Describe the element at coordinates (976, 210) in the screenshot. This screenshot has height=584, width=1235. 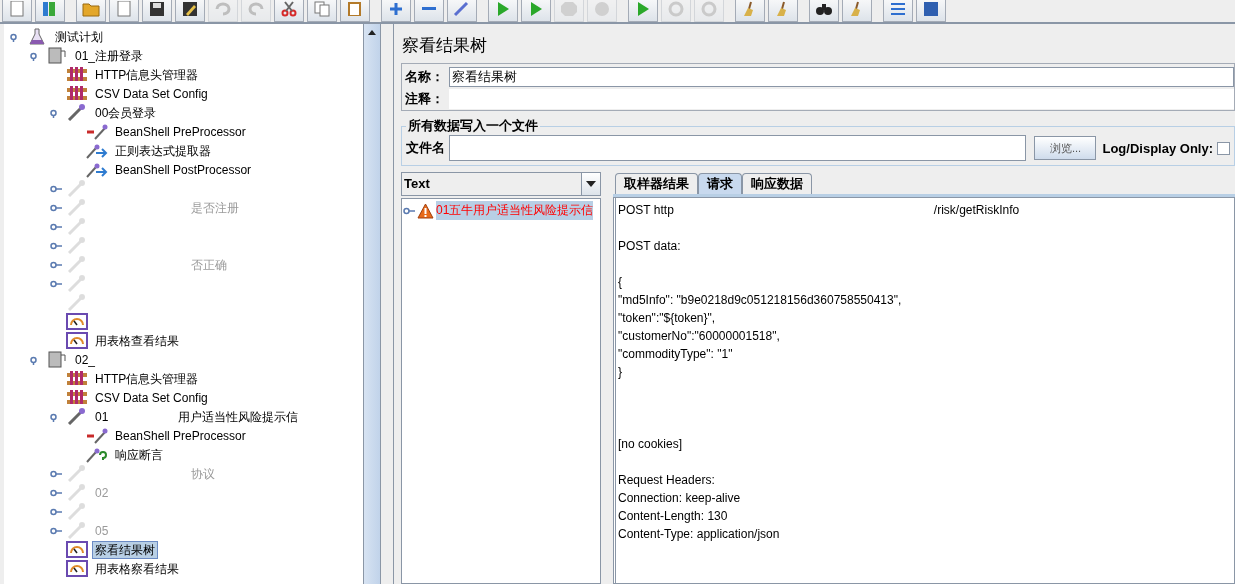
I see `request-line: /risk/getRiskInfo` at that location.